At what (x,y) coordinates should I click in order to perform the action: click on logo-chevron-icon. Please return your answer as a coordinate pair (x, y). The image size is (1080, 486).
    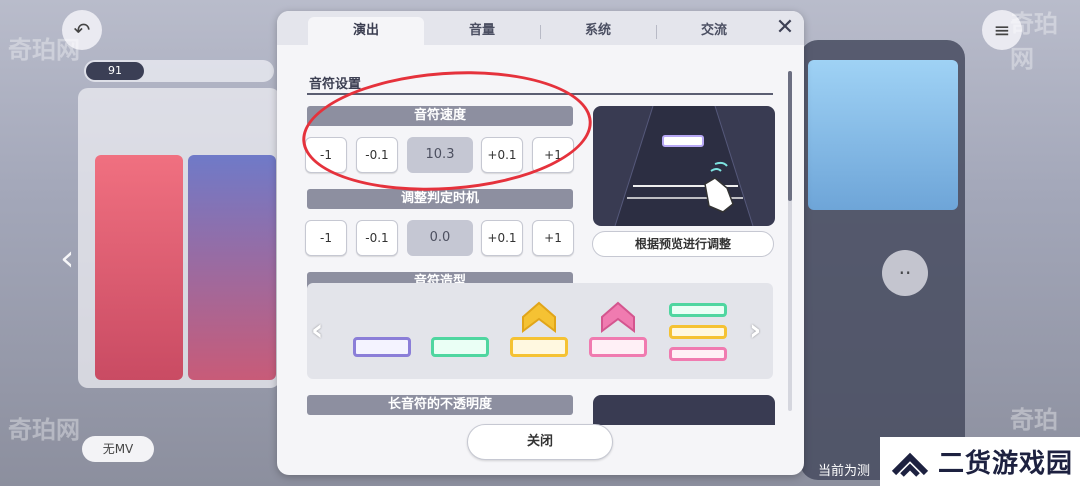
    Looking at the image, I should click on (910, 464).